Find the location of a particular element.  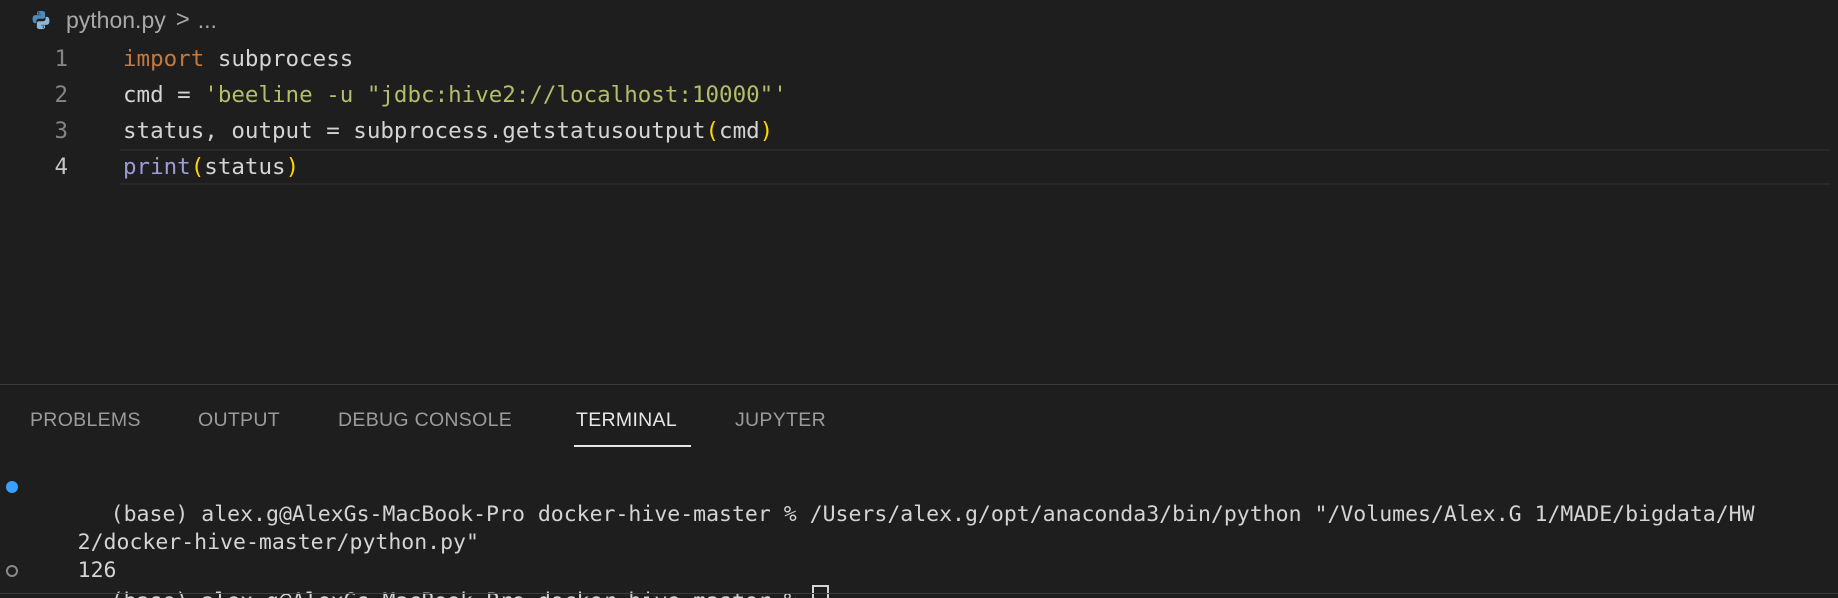

line-number: 2 is located at coordinates (61, 95).